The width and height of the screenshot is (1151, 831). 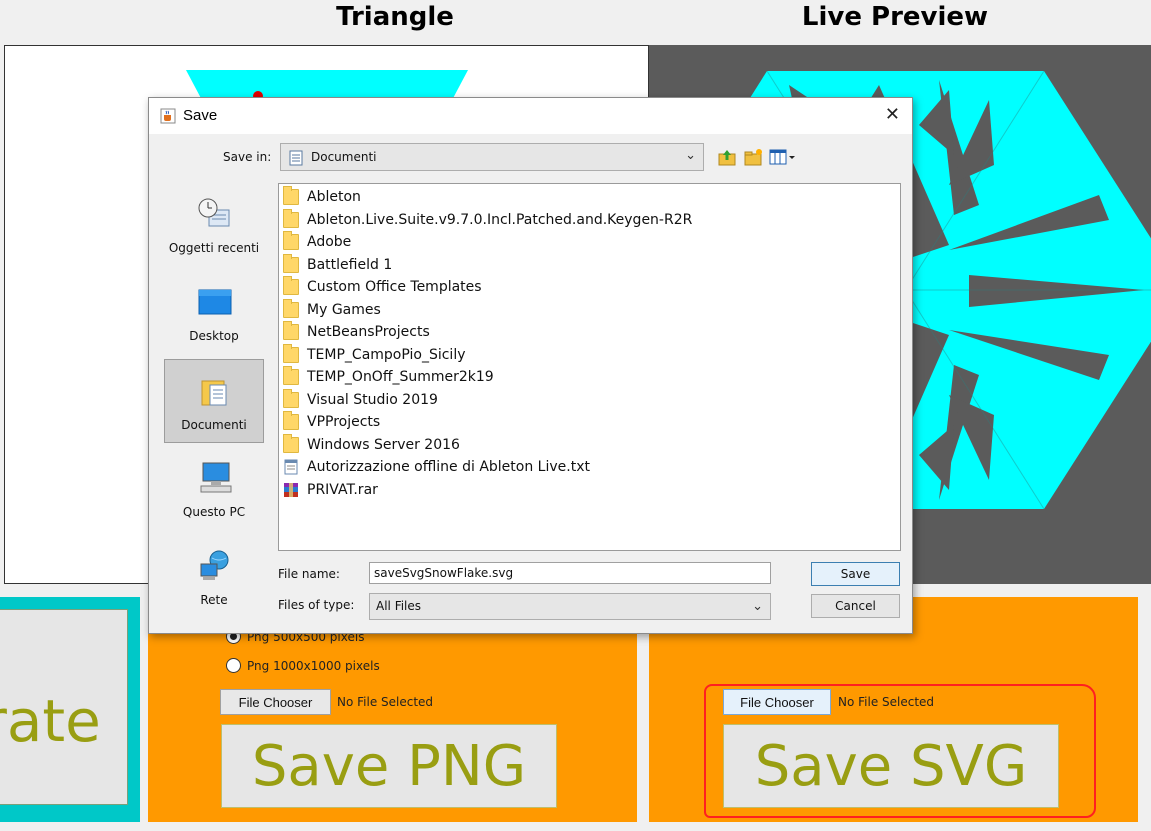 I want to click on file-name: TEMP_CampoPio_Sicily, so click(x=386, y=354).